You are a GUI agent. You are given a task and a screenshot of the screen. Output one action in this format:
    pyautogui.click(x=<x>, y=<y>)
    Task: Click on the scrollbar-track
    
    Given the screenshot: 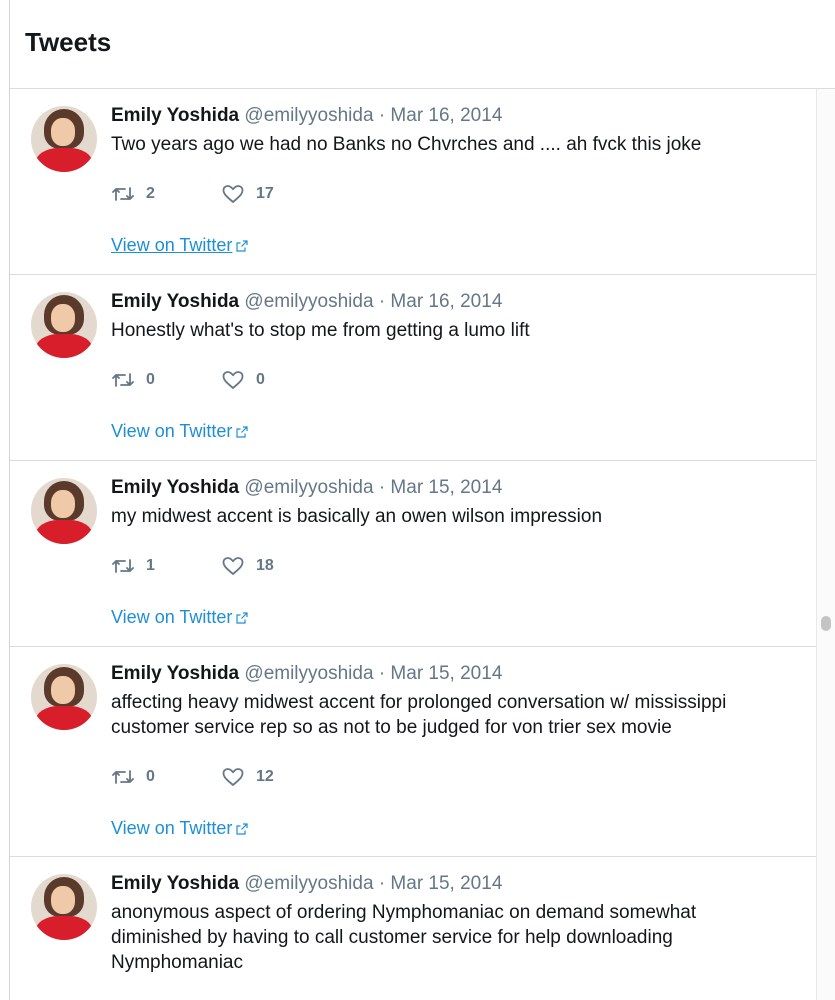 What is the action you would take?
    pyautogui.click(x=825, y=544)
    